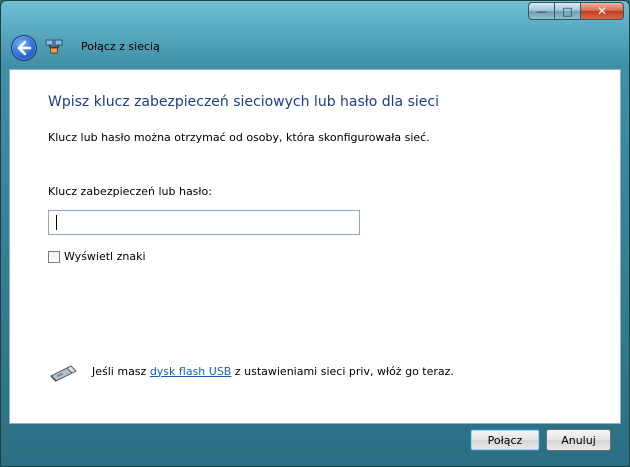 This screenshot has width=630, height=467. Describe the element at coordinates (105, 256) in the screenshot. I see `show-characters-label: Wyświetl znaki` at that location.